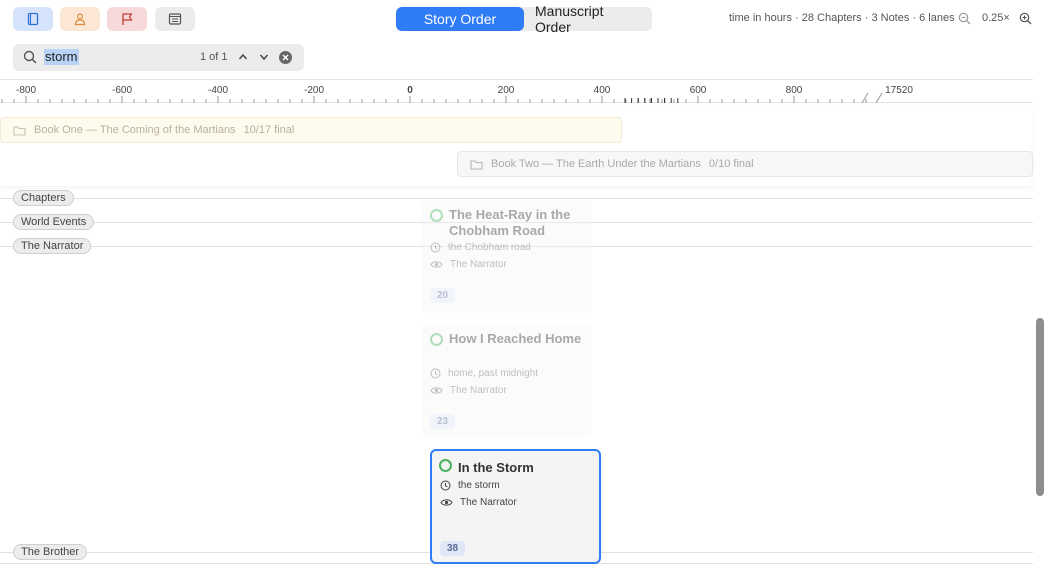 Image resolution: width=1045 pixels, height=570 pixels. I want to click on book-icon, so click(33, 19).